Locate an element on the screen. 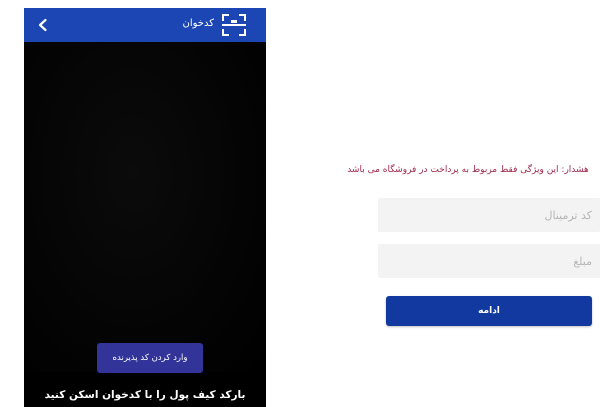  back-button is located at coordinates (43, 25).